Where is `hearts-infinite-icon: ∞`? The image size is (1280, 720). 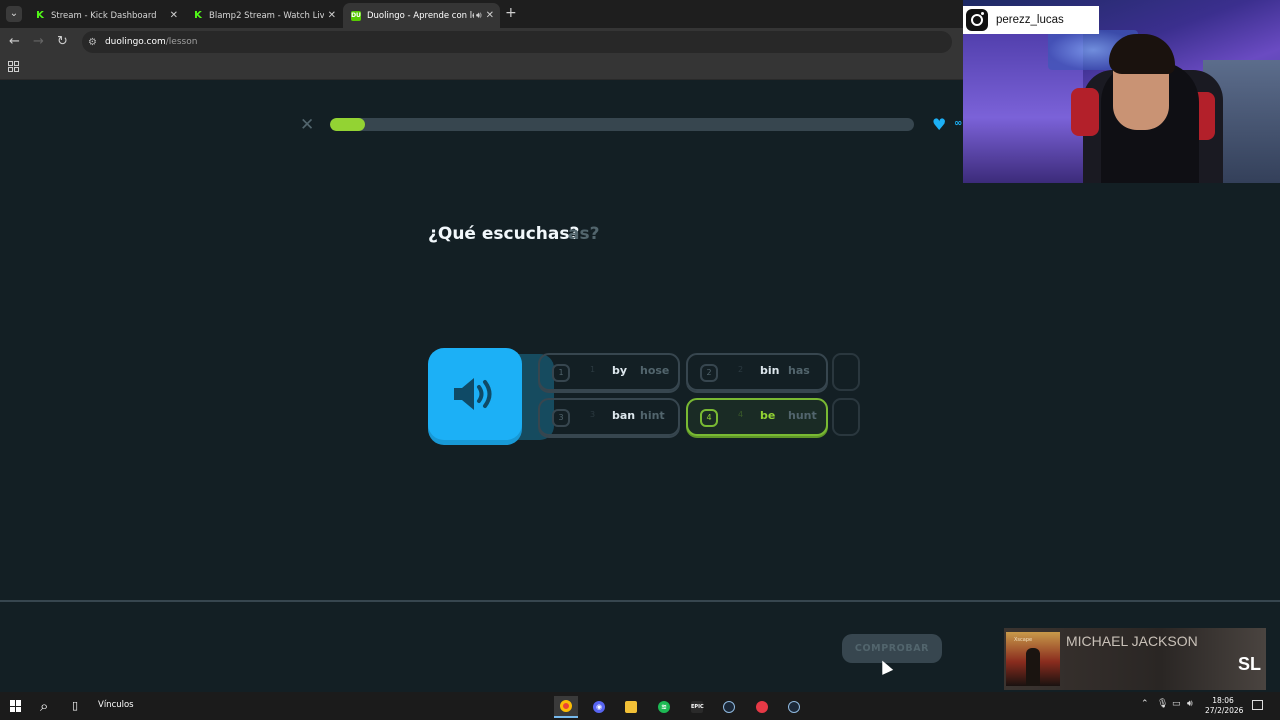
hearts-infinite-icon: ∞ is located at coordinates (958, 123).